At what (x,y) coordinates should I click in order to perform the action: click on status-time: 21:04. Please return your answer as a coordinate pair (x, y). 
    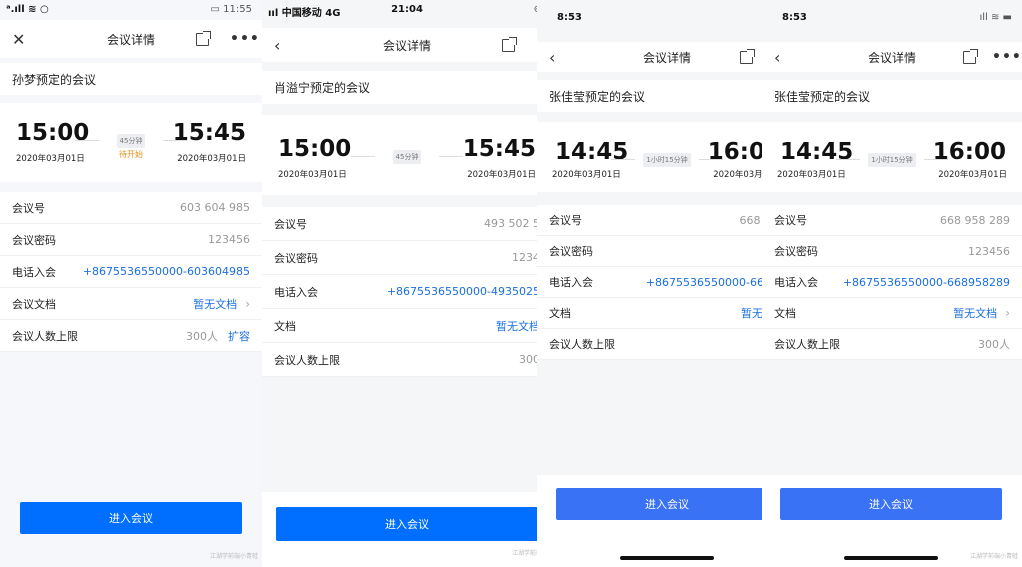
    Looking at the image, I should click on (407, 9).